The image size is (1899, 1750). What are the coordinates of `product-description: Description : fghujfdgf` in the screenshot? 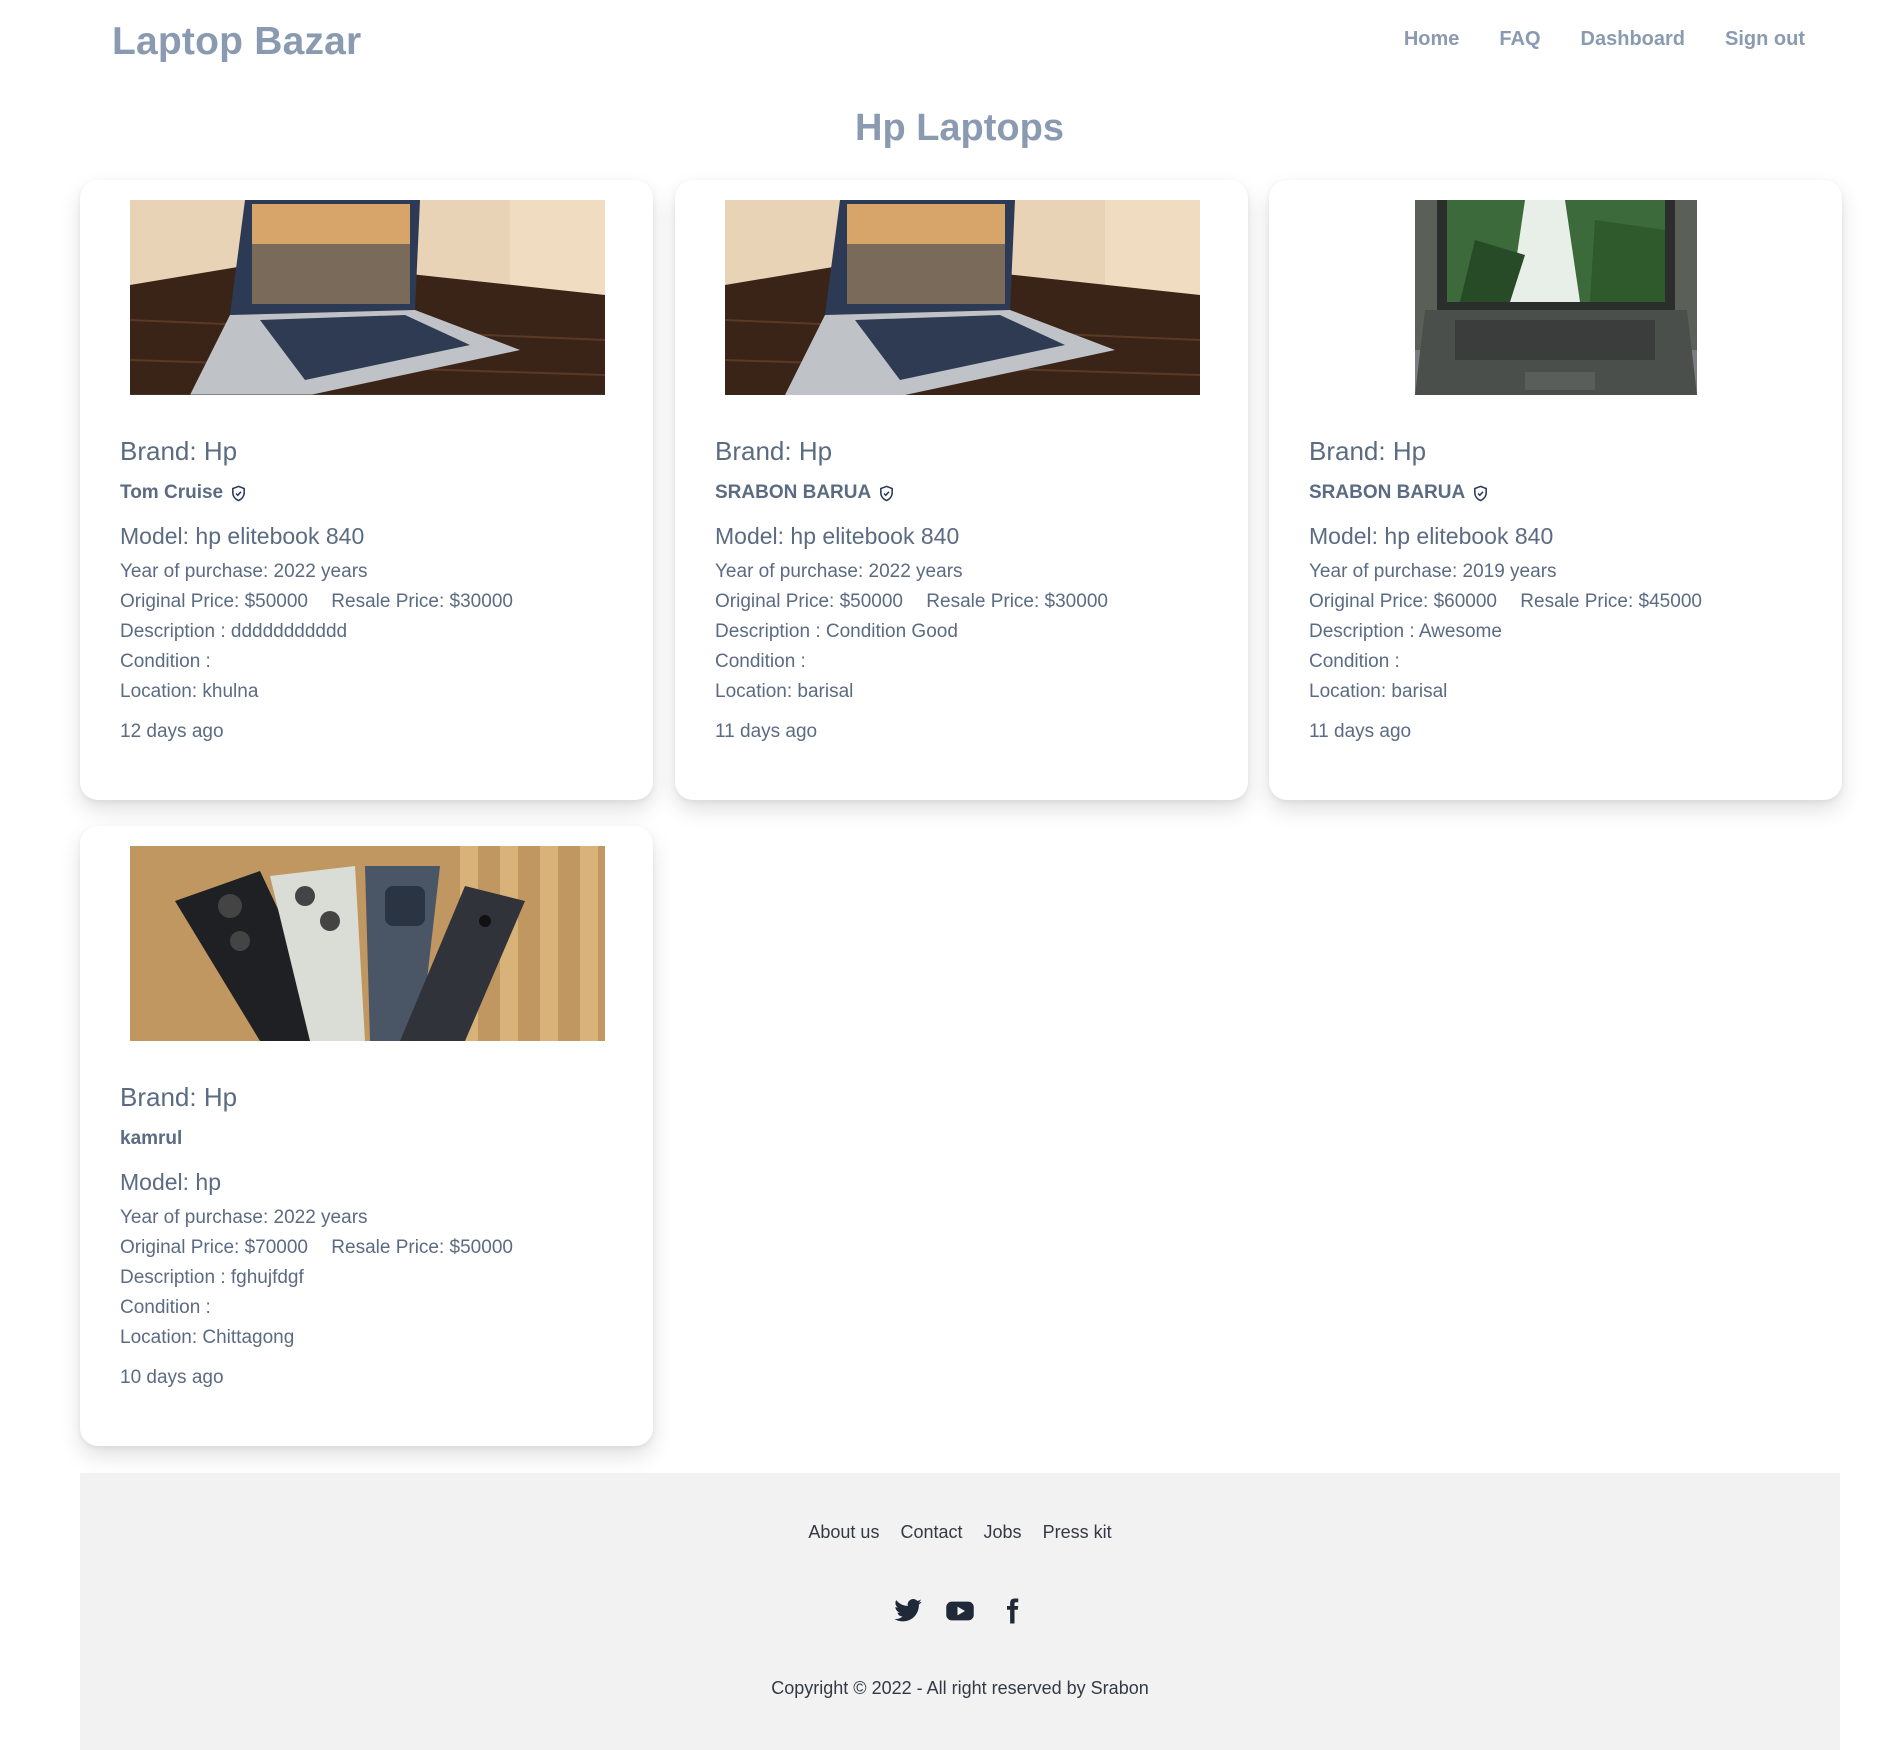 It's located at (212, 1277).